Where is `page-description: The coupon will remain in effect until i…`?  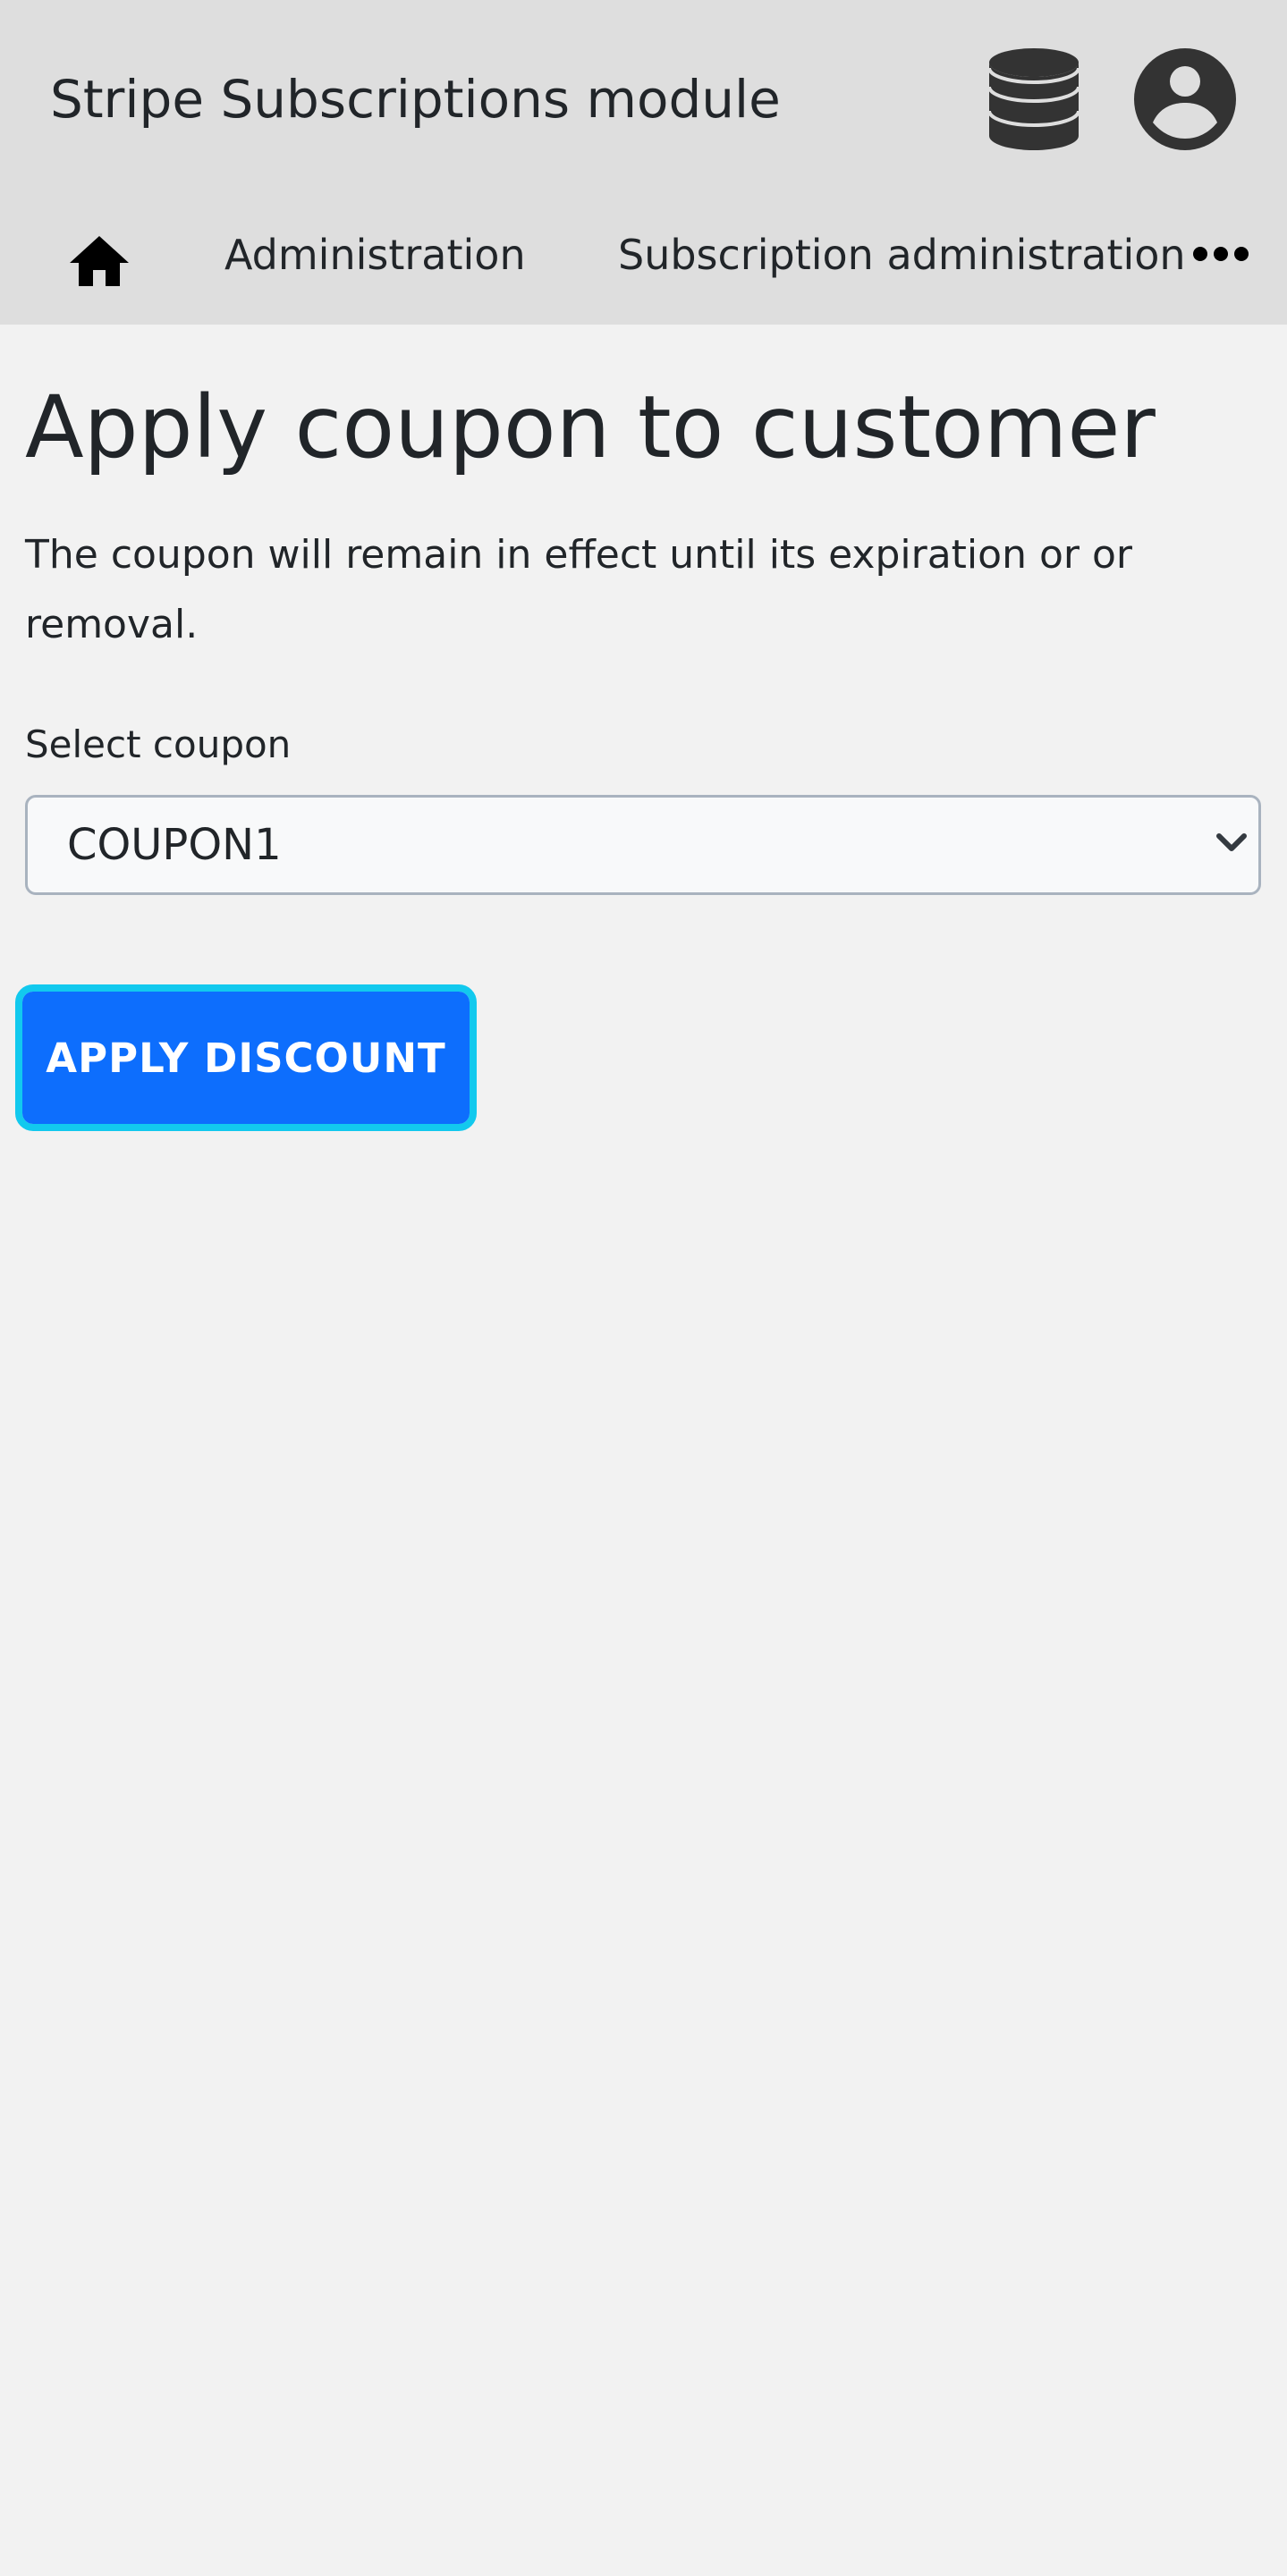
page-description: The coupon will remain in effect until i… is located at coordinates (578, 589).